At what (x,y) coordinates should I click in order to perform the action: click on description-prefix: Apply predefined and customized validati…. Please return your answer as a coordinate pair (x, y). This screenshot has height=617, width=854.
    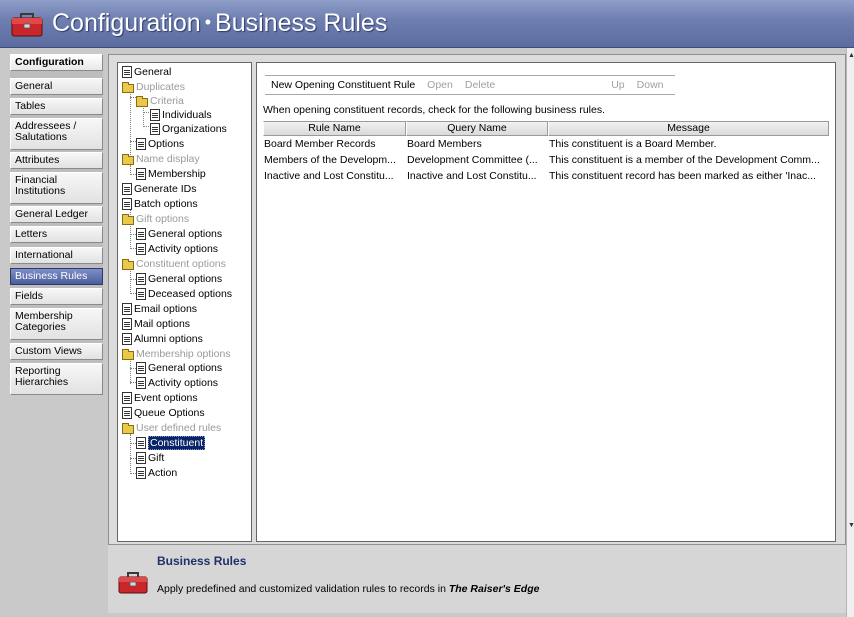
    Looking at the image, I should click on (303, 589).